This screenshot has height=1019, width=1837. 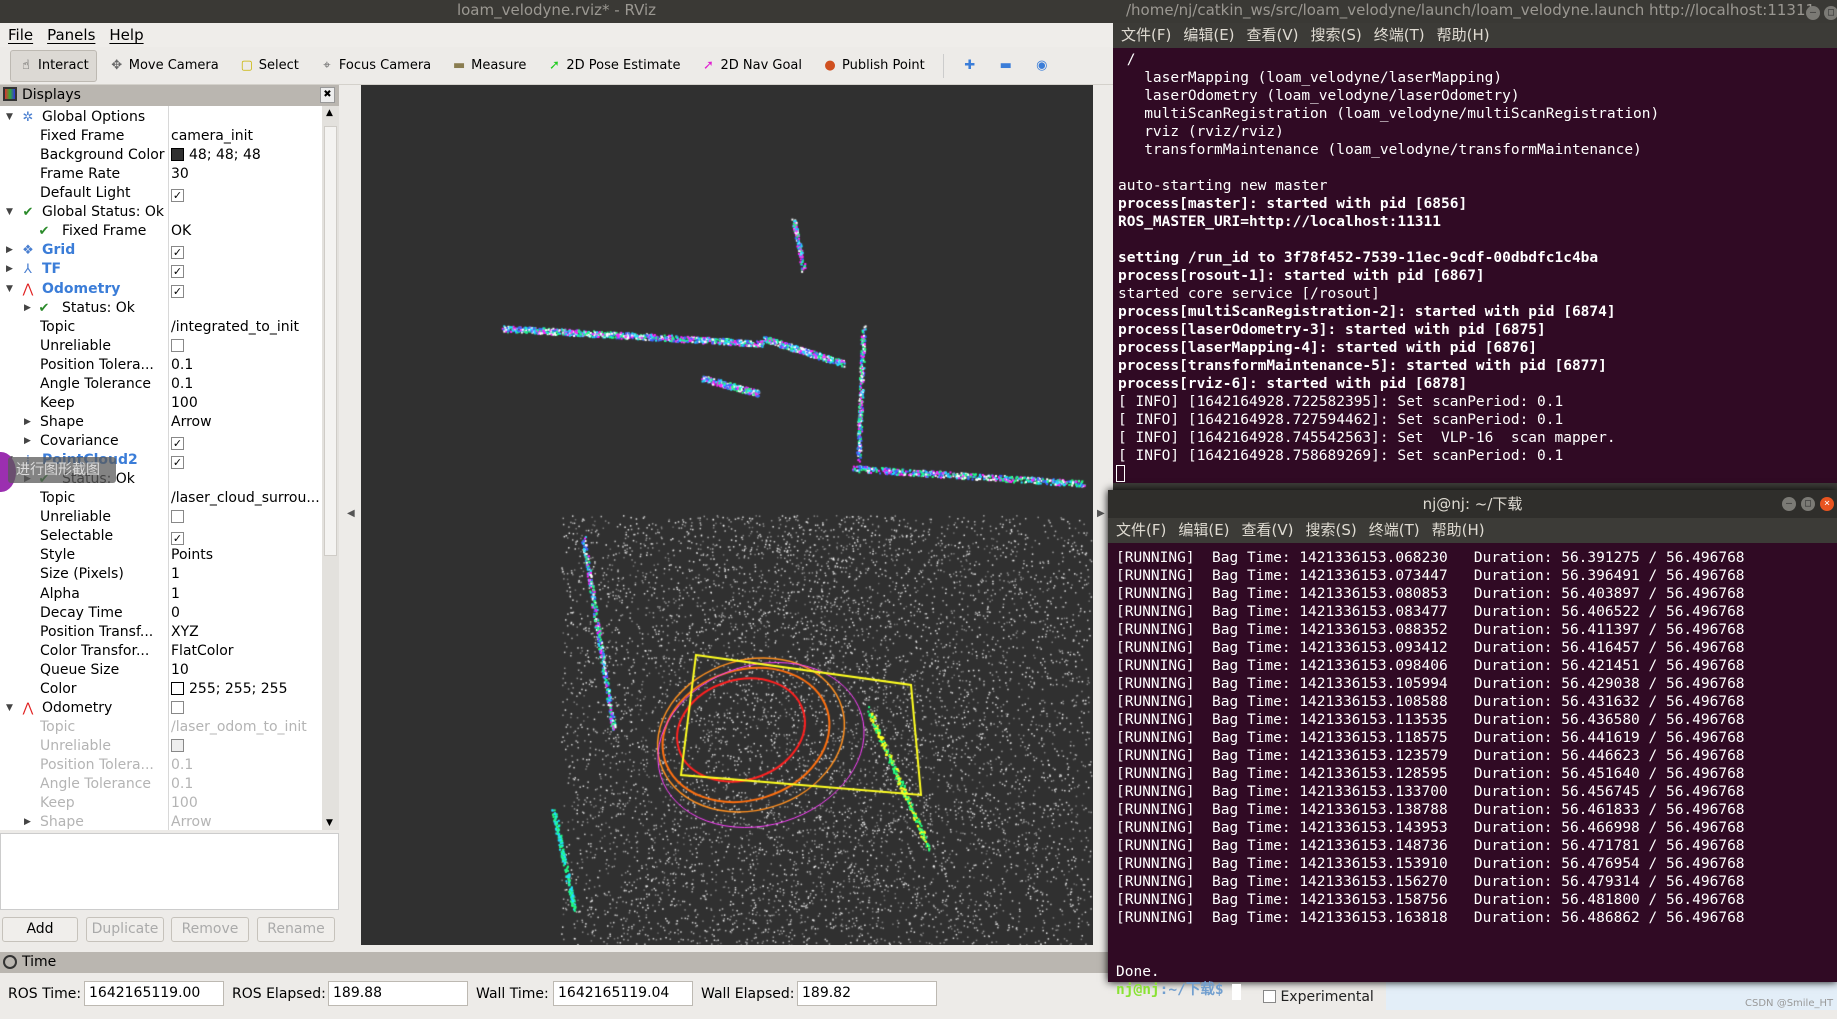 I want to click on tree-row: ▼ ✲ Global Options, so click(x=161, y=117).